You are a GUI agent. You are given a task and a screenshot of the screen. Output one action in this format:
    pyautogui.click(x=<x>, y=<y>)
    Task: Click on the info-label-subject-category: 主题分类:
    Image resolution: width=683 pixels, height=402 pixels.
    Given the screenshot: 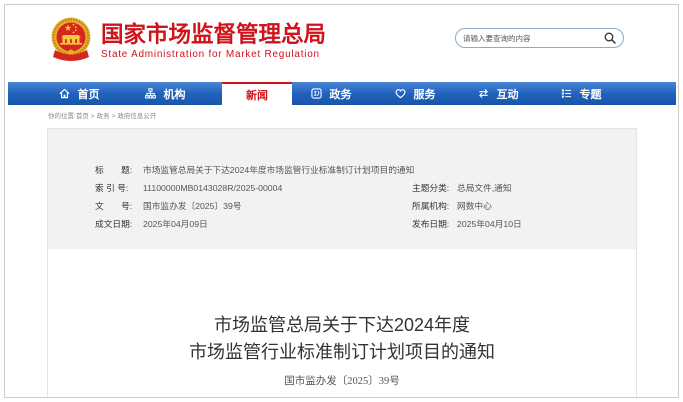 What is the action you would take?
    pyautogui.click(x=431, y=188)
    